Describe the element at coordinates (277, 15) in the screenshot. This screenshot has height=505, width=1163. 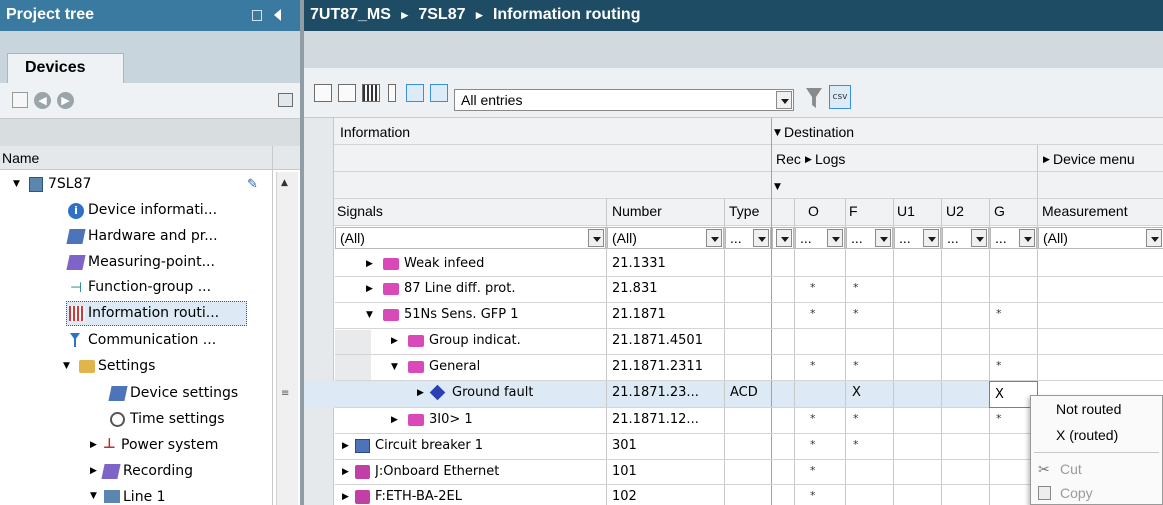
I see `collapse-left-icon` at that location.